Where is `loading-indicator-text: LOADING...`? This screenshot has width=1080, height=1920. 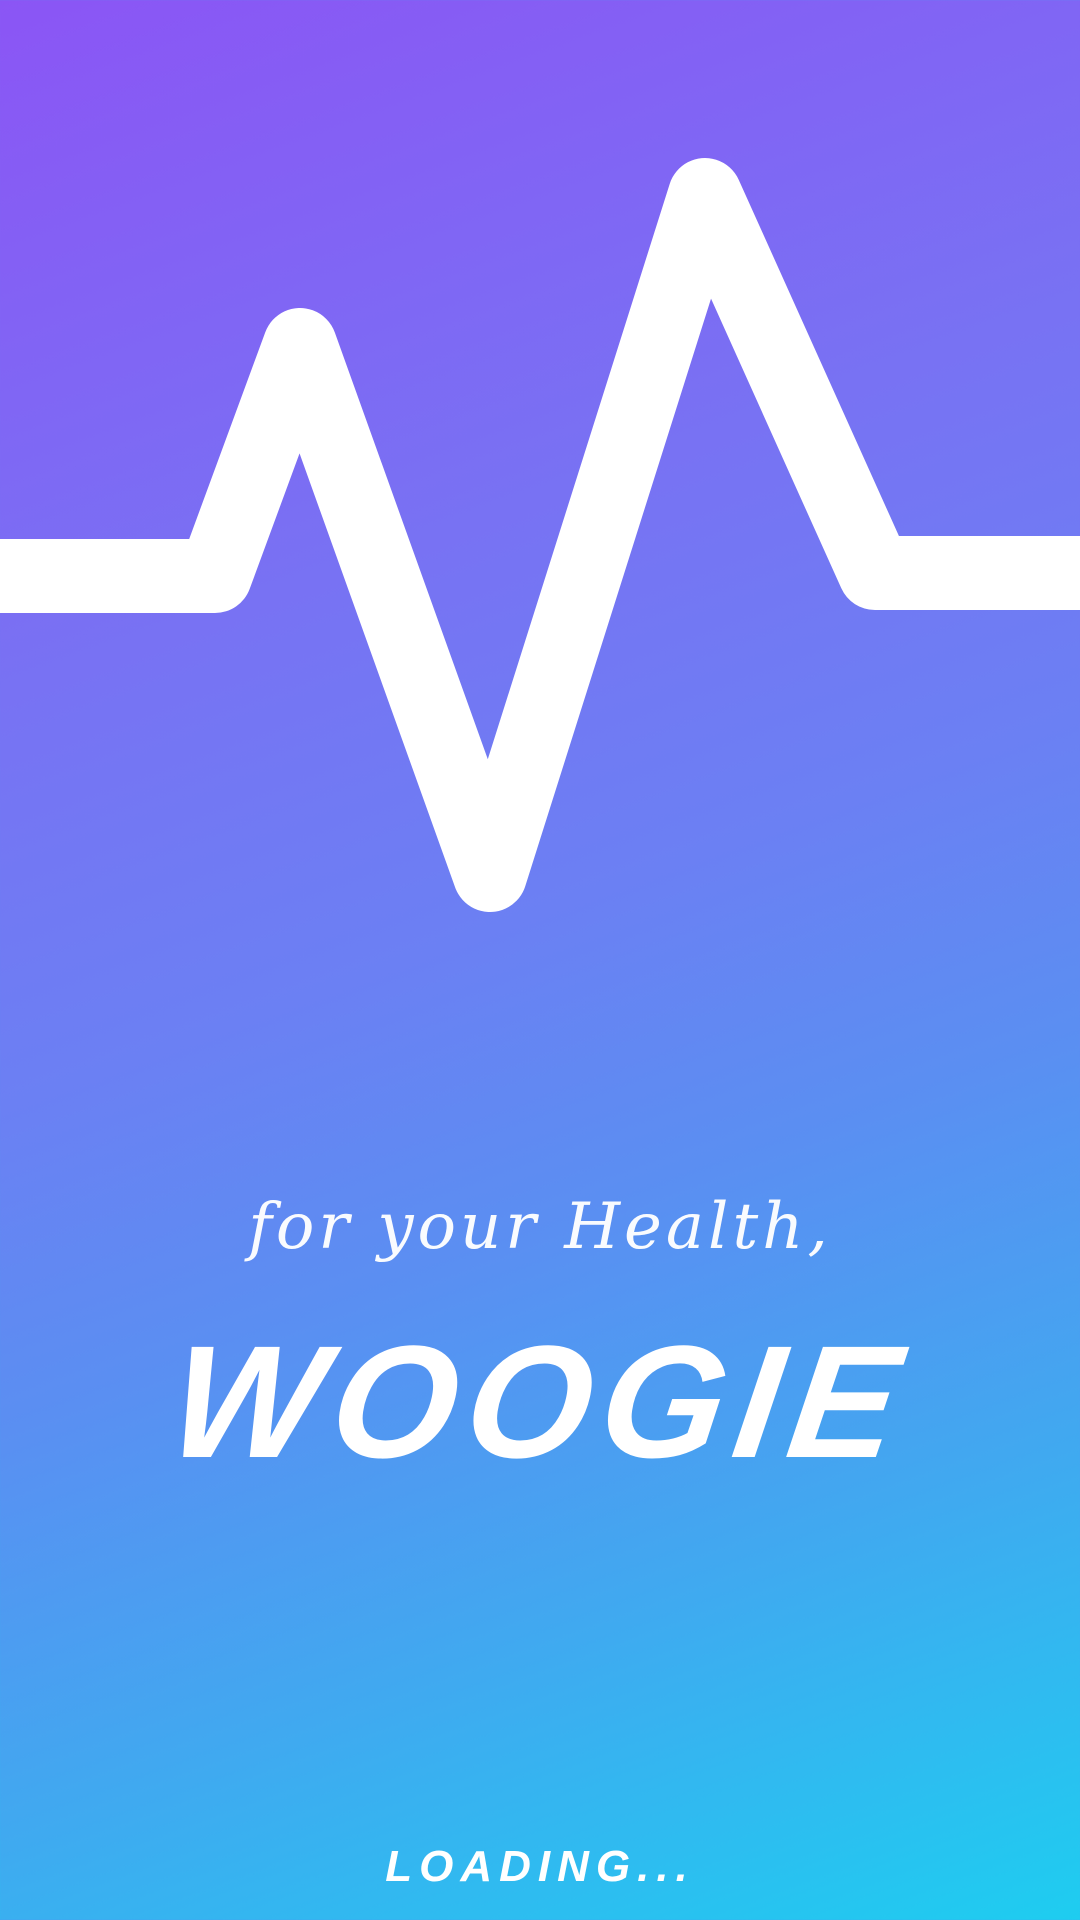 loading-indicator-text: LOADING... is located at coordinates (540, 1866).